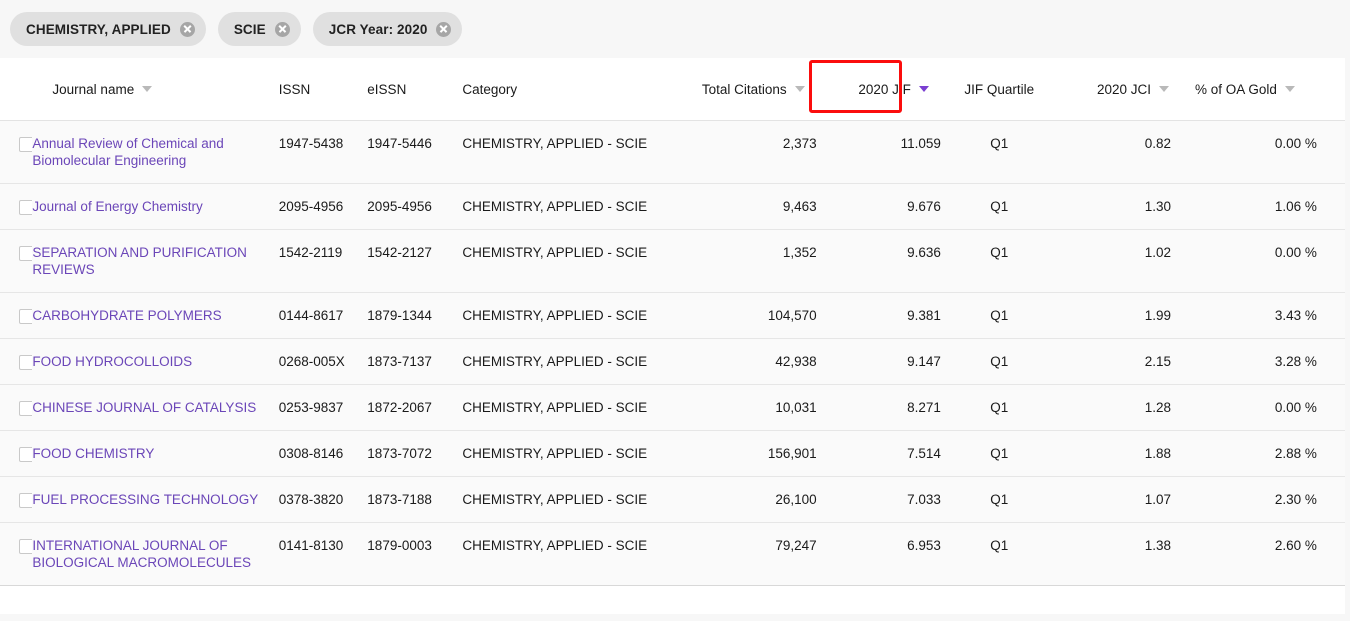  I want to click on column-header-label: 2020 JCI, so click(1124, 89).